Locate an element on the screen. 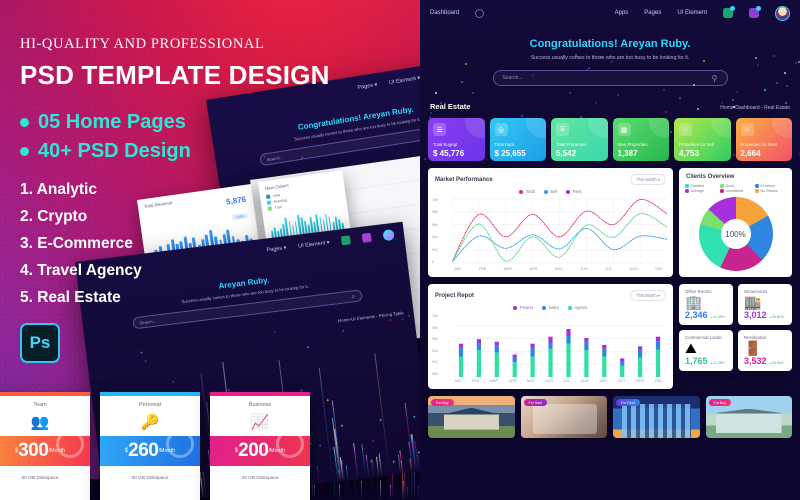 The height and width of the screenshot is (500, 800). stat-value: $ 45,776 is located at coordinates (449, 153).